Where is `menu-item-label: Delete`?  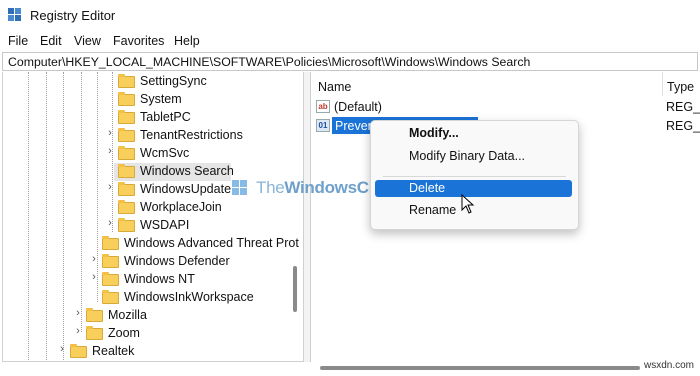
menu-item-label: Delete is located at coordinates (427, 188).